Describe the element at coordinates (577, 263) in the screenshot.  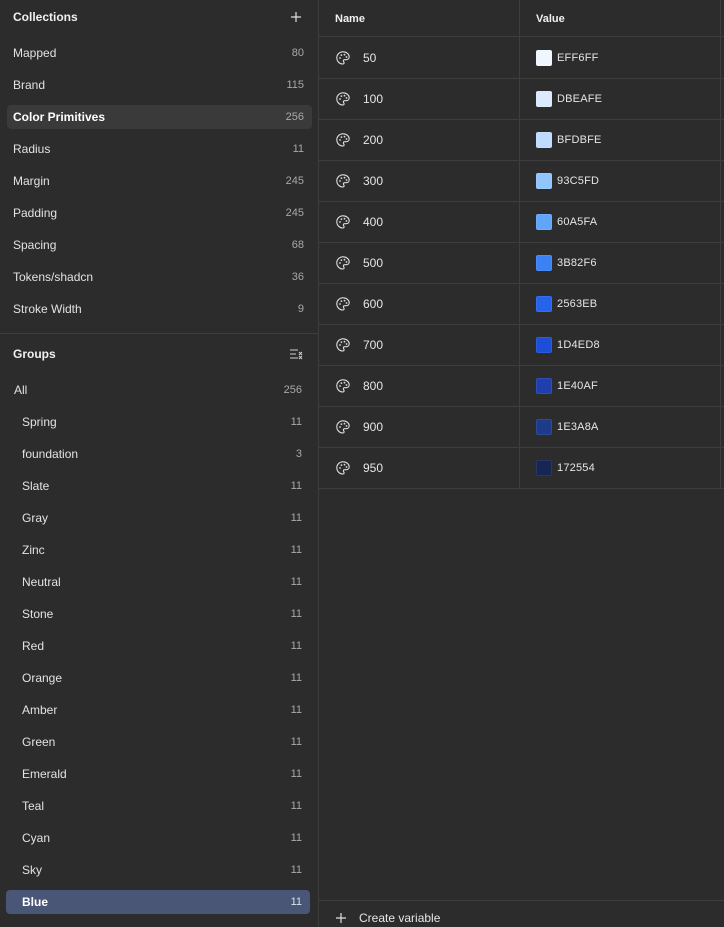
I see `hex-value: 3B82F6` at that location.